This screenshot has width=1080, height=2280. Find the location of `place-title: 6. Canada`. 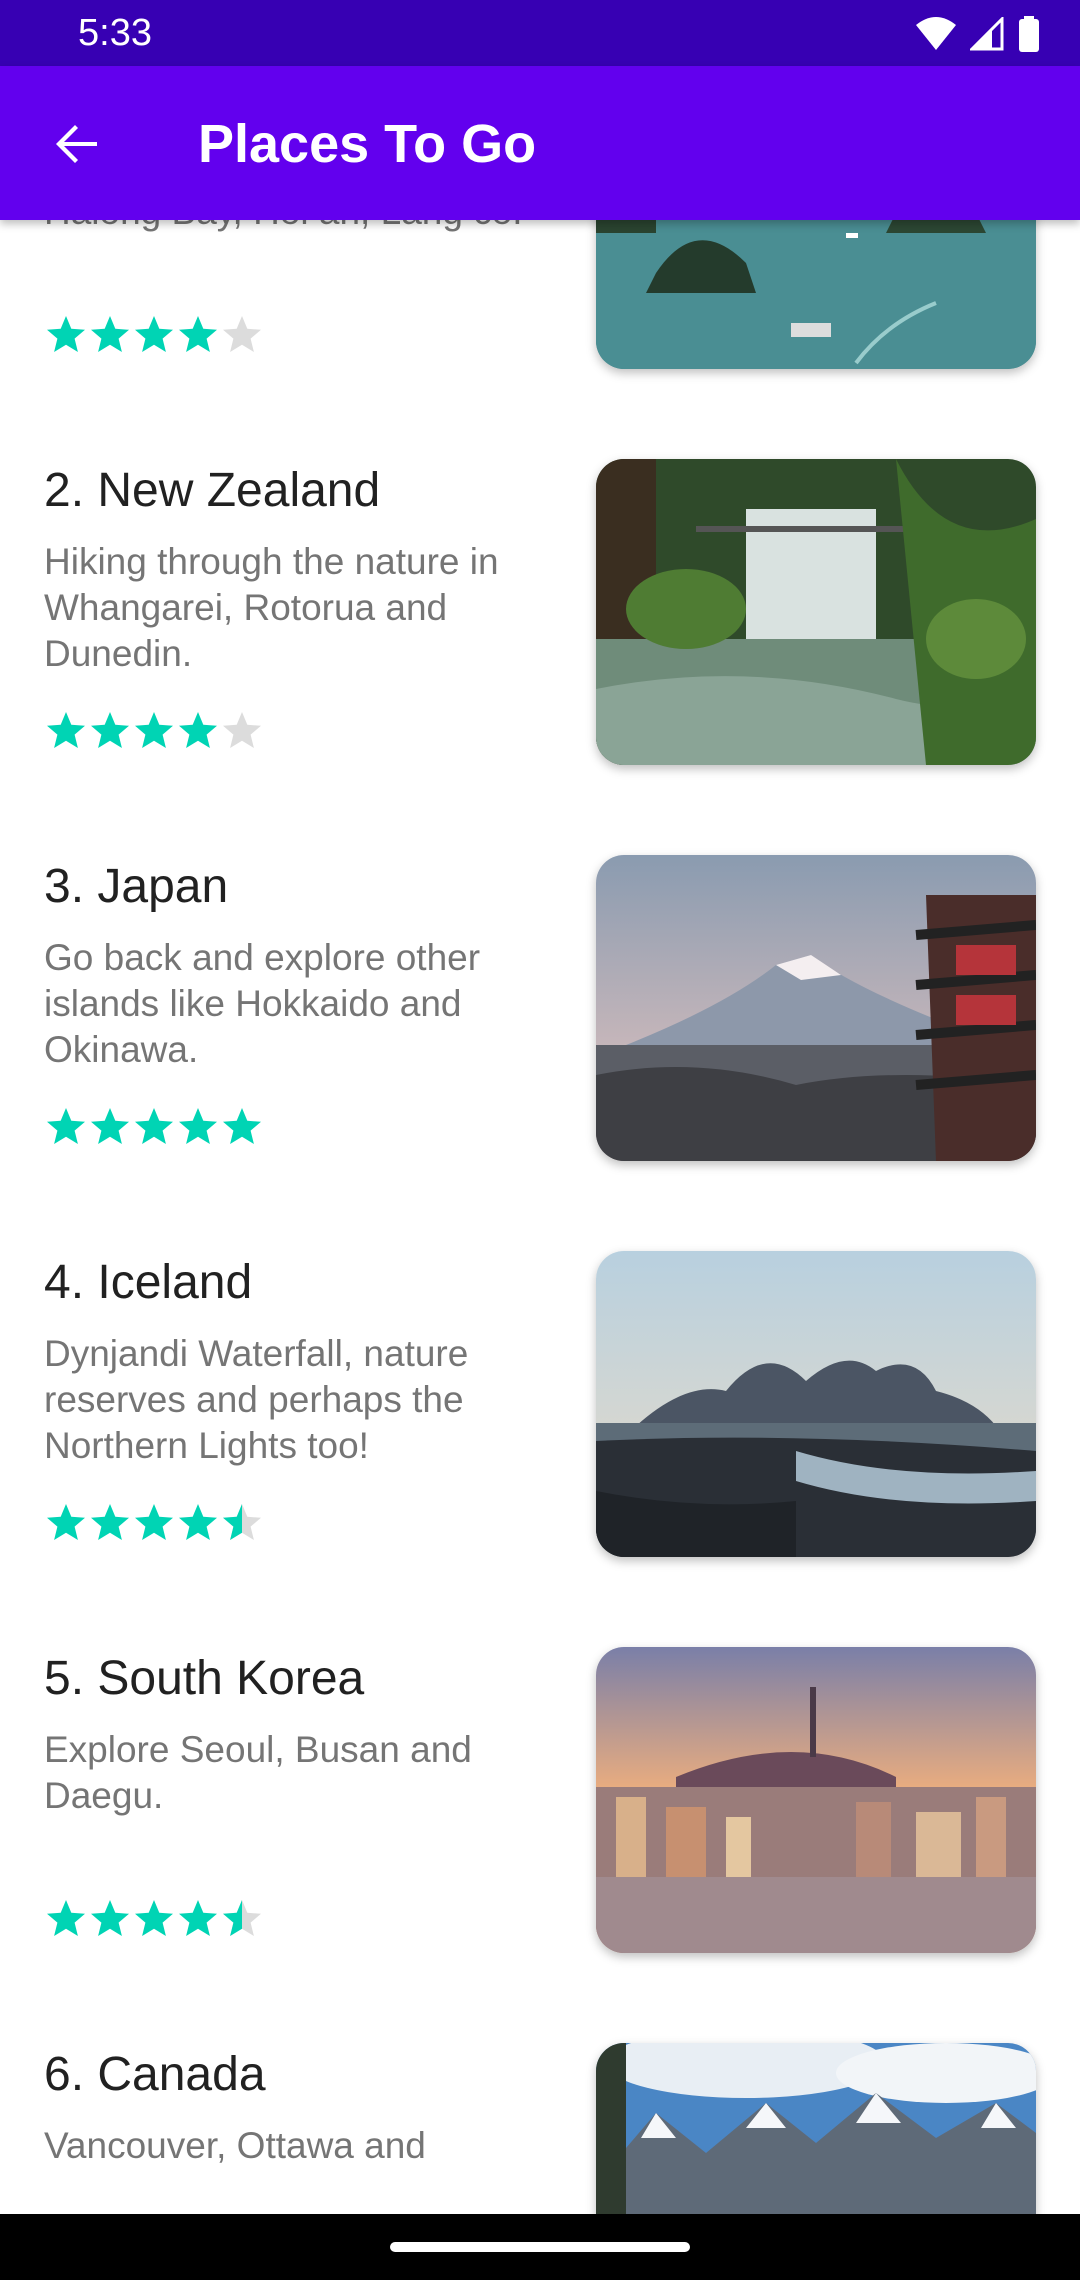

place-title: 6. Canada is located at coordinates (155, 2074).